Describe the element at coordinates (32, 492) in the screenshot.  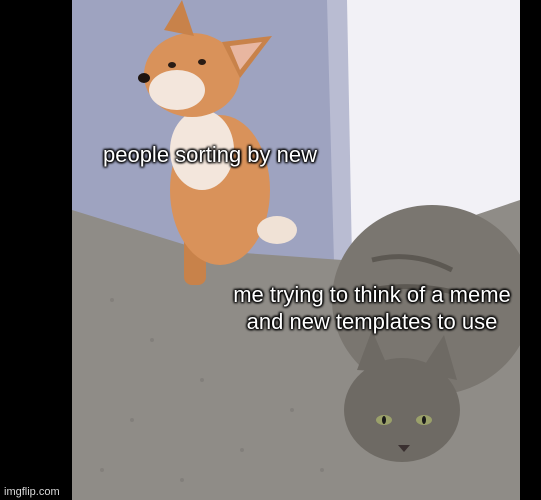
I see `imgflip-watermark: imgflip.com` at that location.